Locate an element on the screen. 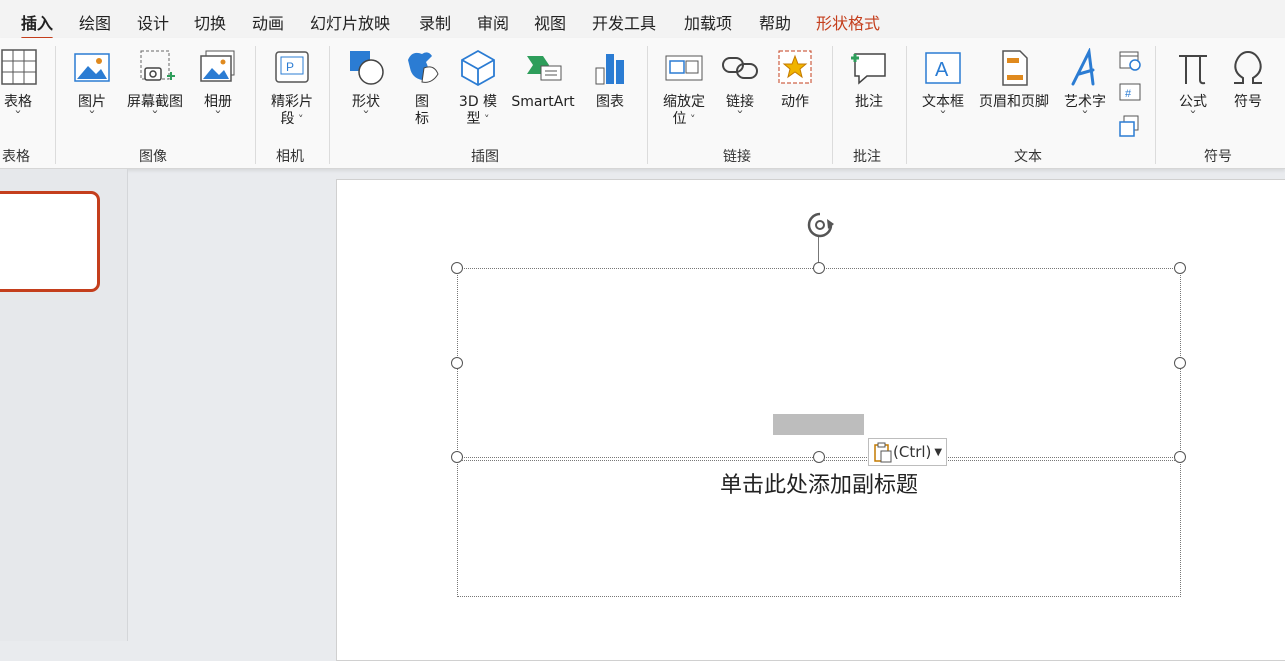 This screenshot has width=1285, height=661. icons-label-line2: 标 is located at coordinates (422, 119).